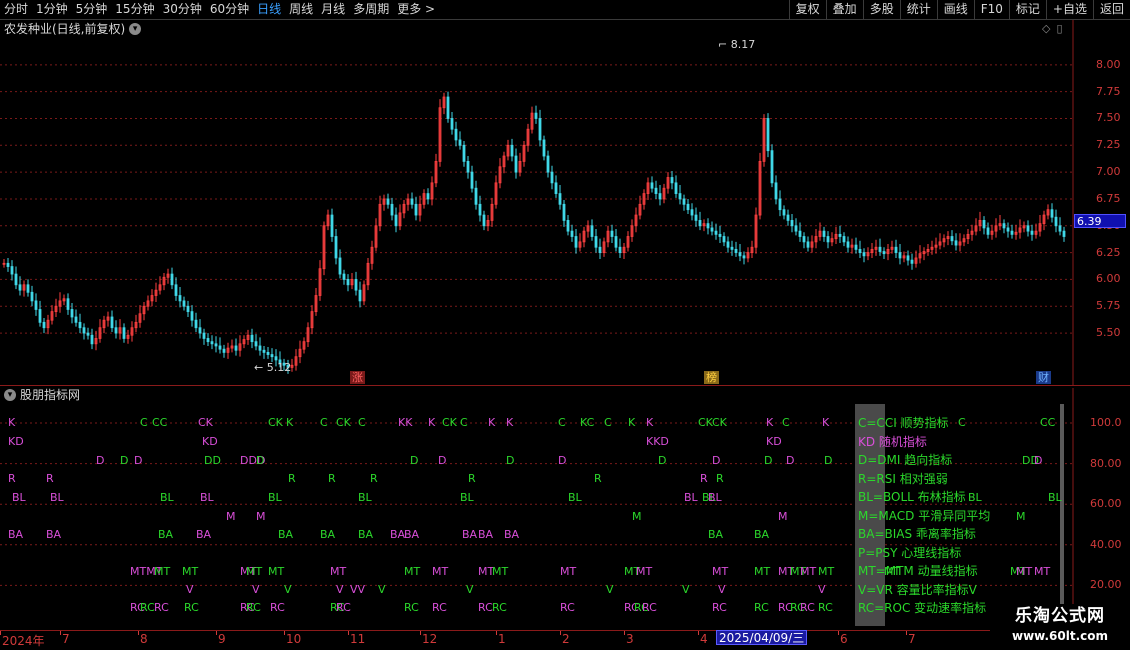 This screenshot has width=1130, height=650. What do you see at coordinates (23, 641) in the screenshot?
I see `date-tick: 2024年` at bounding box center [23, 641].